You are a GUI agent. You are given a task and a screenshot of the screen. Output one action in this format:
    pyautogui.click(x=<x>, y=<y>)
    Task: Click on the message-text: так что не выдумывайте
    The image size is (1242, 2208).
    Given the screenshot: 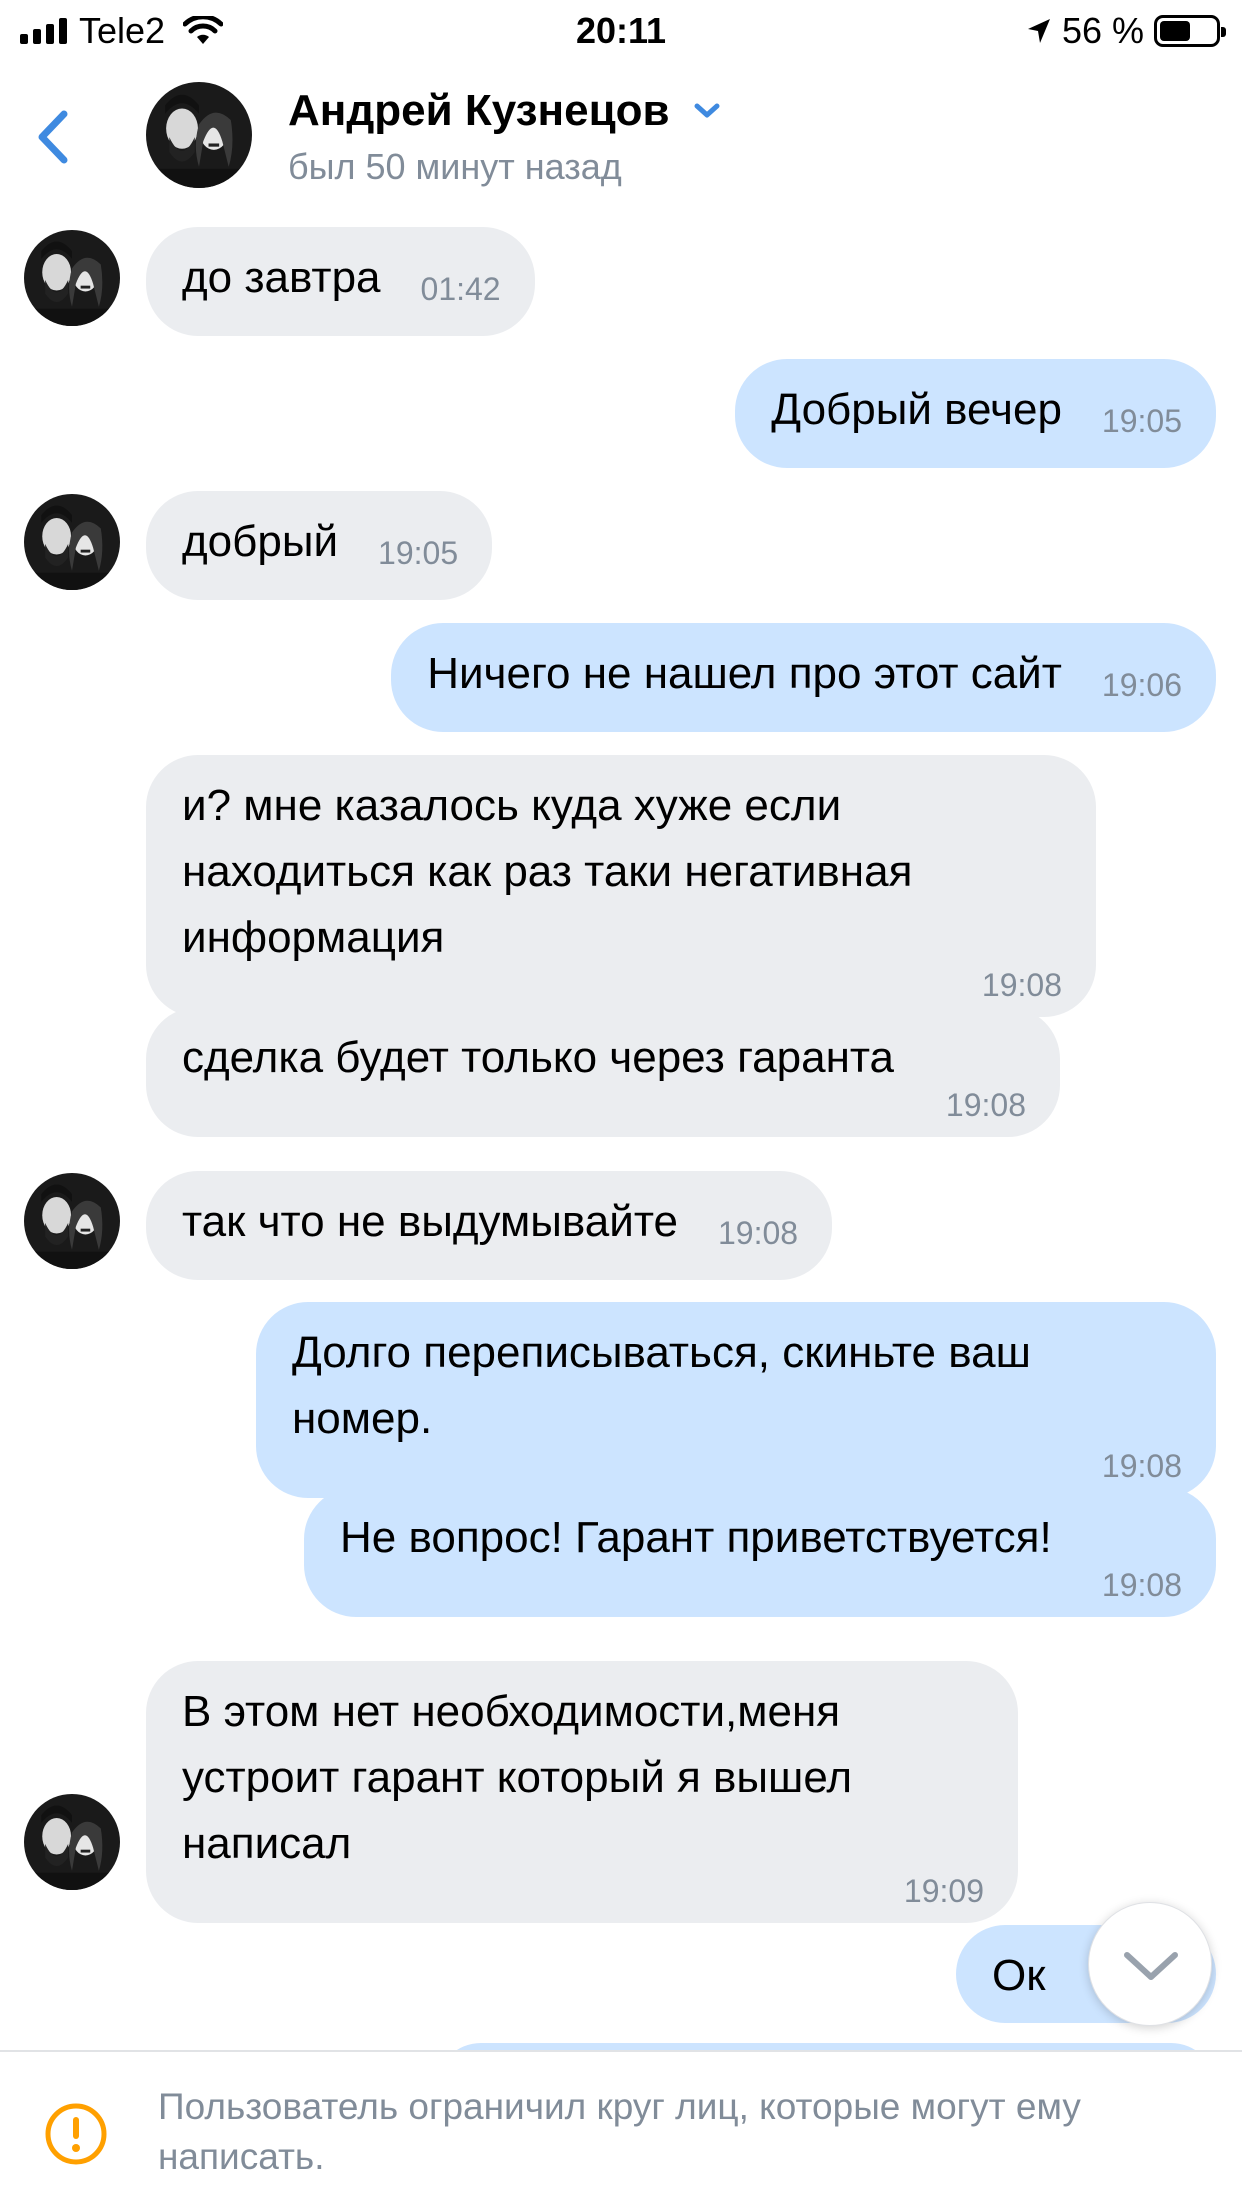 What is the action you would take?
    pyautogui.click(x=430, y=1221)
    